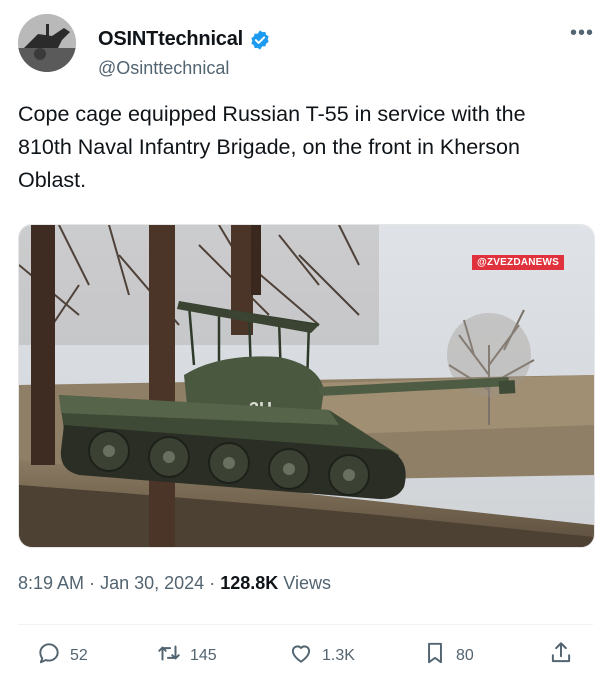  What do you see at coordinates (47, 43) in the screenshot?
I see `avatar` at bounding box center [47, 43].